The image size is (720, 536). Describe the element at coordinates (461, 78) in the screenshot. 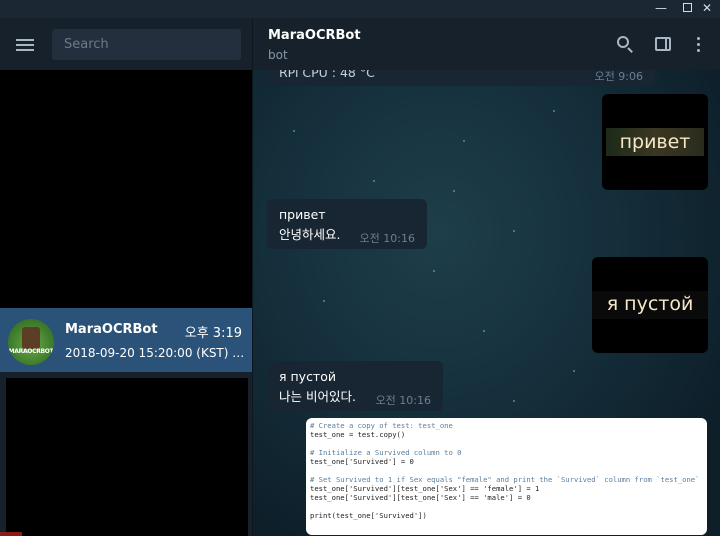

I see `message-bubble-incoming: RPi CPU : 48 °C 오전 9:06` at that location.